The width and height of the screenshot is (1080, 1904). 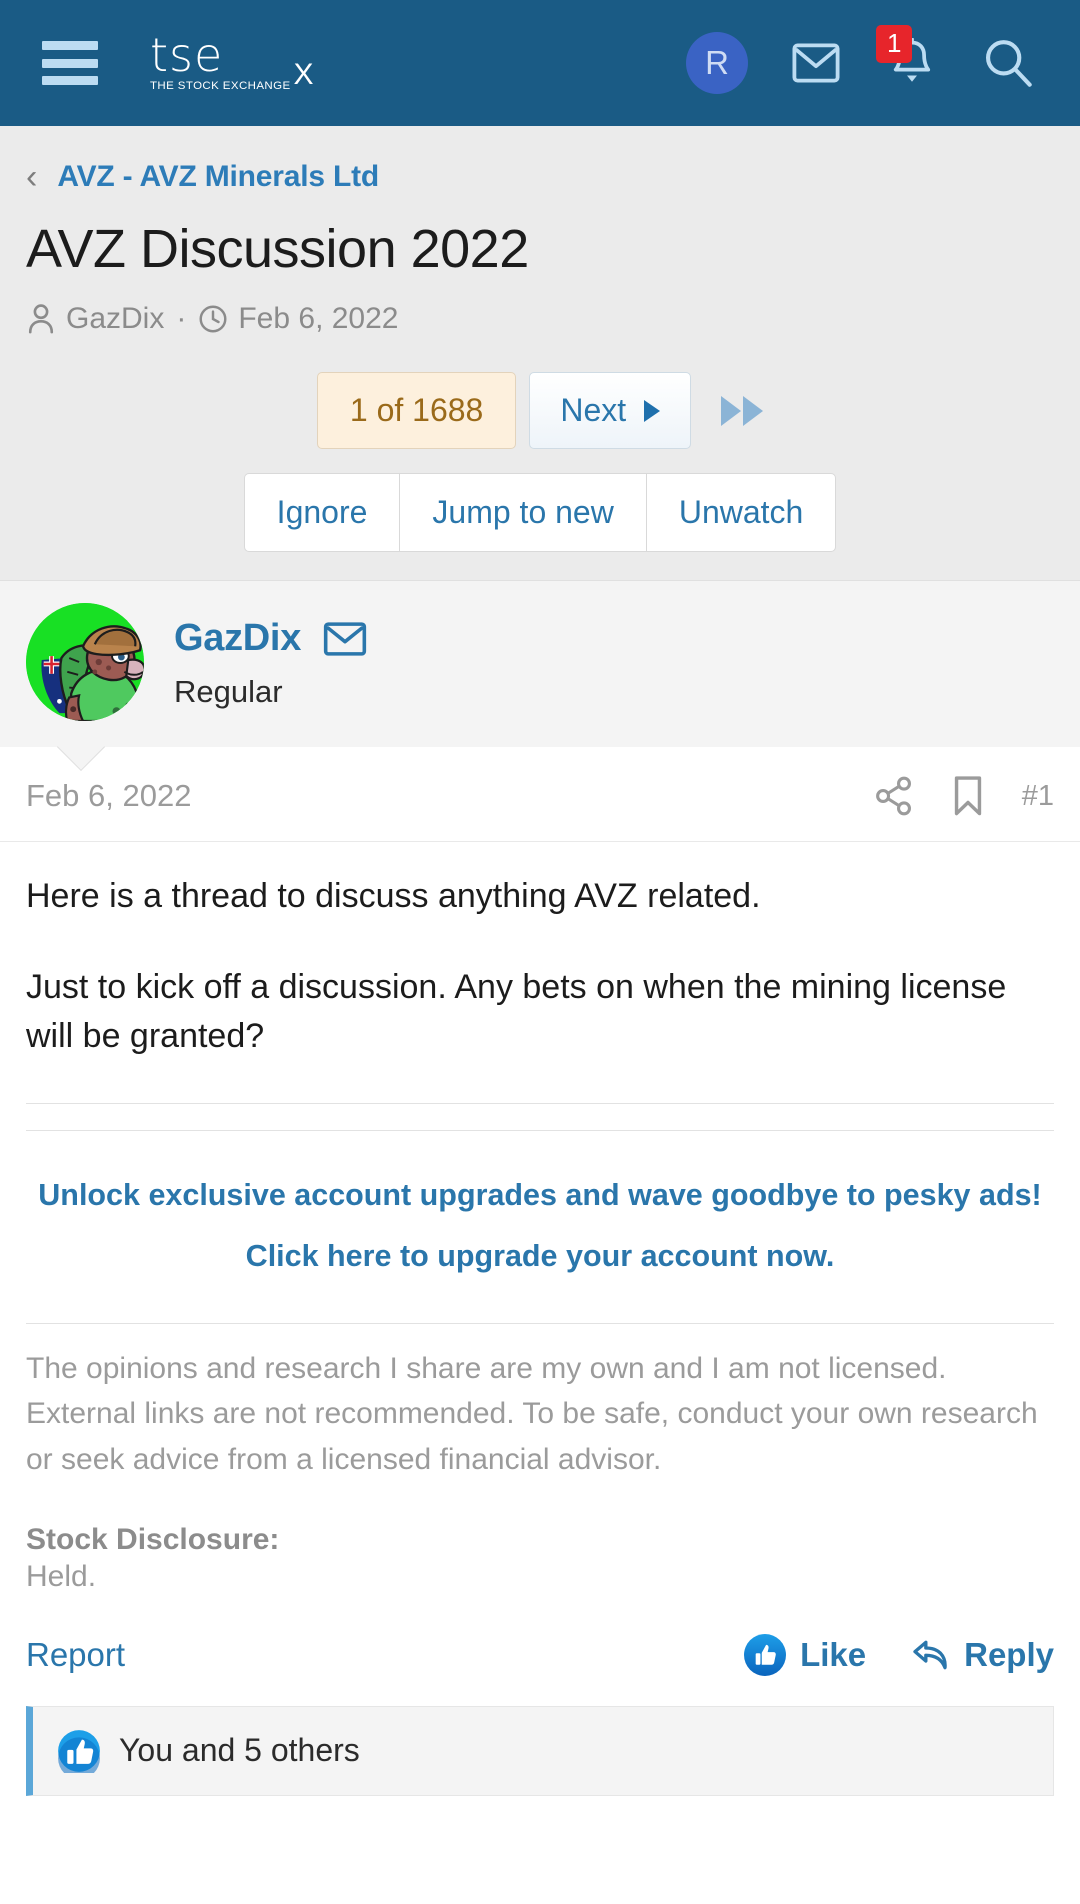 I want to click on bell-icon: 1, so click(x=908, y=58).